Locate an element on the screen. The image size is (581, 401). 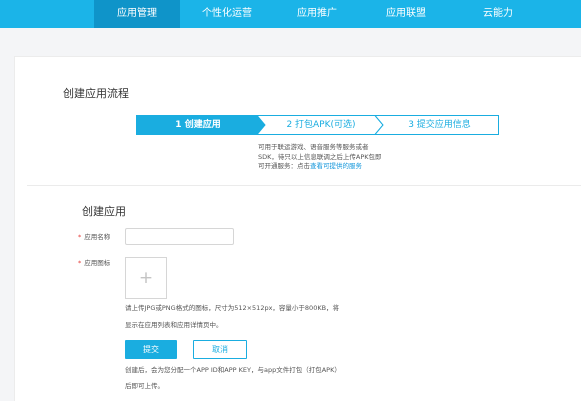
nav-app-promotion: 应用推广 is located at coordinates (317, 14).